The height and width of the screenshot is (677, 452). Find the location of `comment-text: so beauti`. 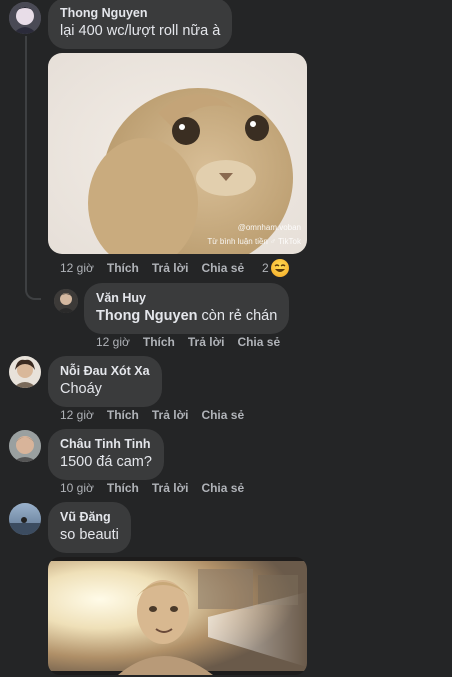

comment-text: so beauti is located at coordinates (89, 535).